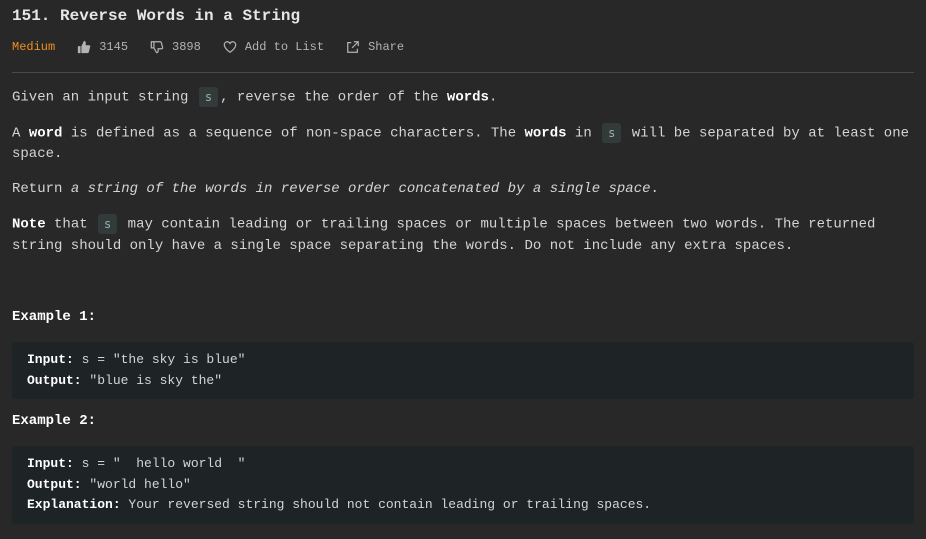  I want to click on add-to-list-button: Add to List, so click(273, 47).